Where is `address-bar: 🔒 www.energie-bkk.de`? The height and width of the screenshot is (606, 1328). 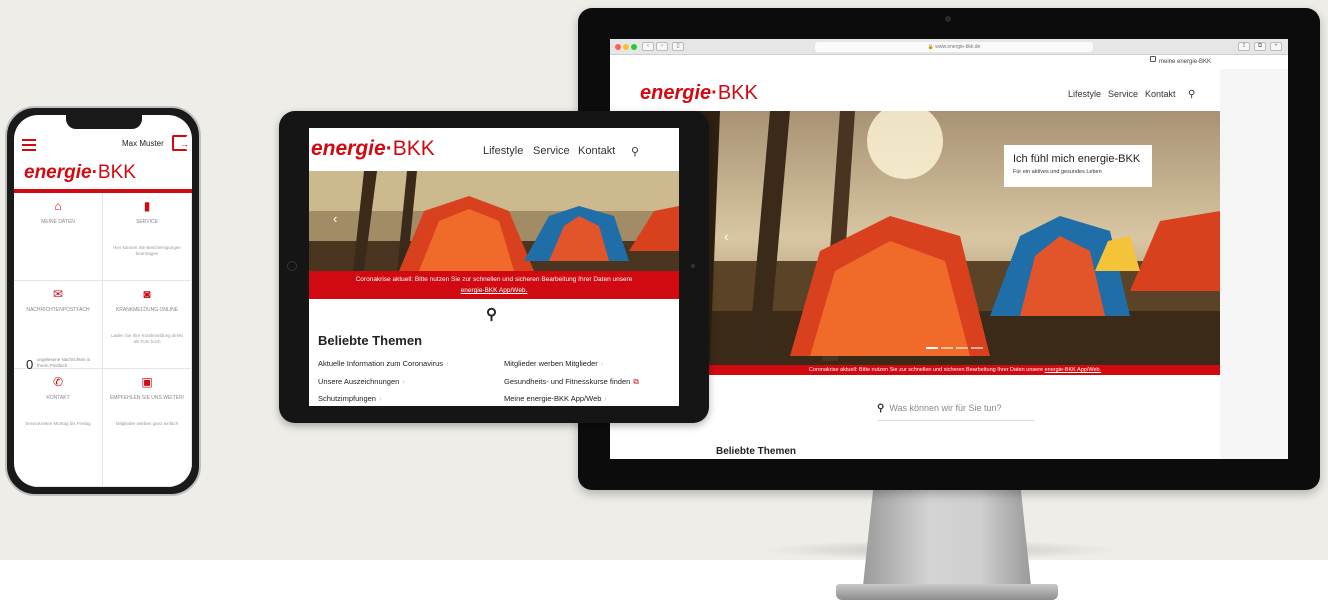
address-bar: 🔒 www.energie-bkk.de is located at coordinates (954, 47).